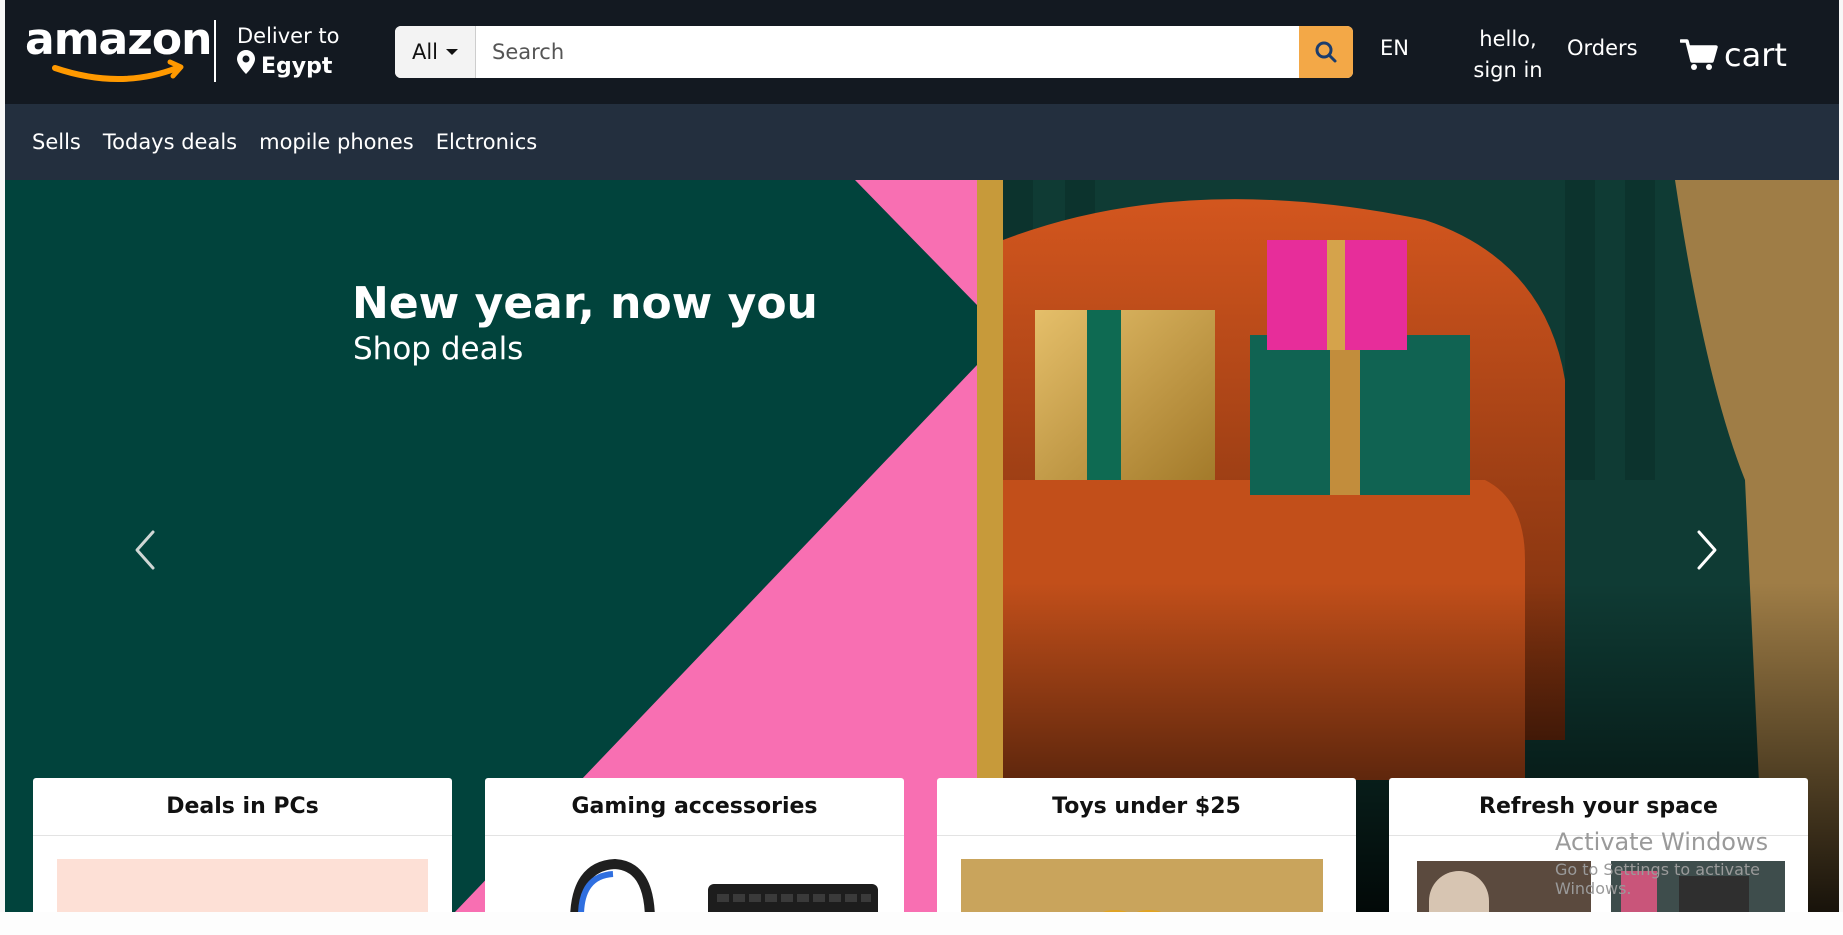 The width and height of the screenshot is (1843, 935). I want to click on search-button, so click(1326, 52).